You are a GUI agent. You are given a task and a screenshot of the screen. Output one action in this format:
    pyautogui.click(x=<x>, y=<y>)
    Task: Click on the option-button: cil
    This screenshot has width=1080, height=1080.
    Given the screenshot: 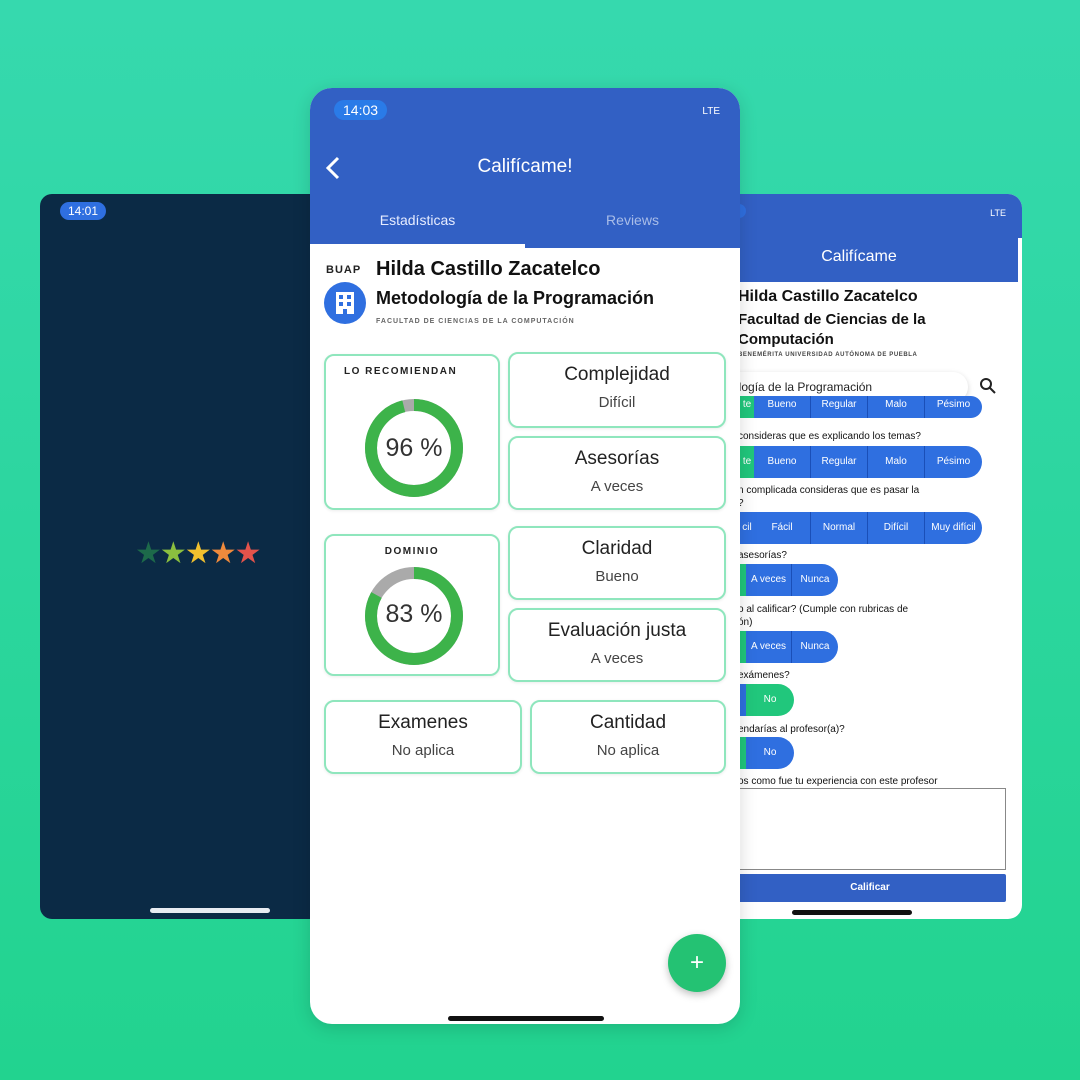 What is the action you would take?
    pyautogui.click(x=747, y=528)
    